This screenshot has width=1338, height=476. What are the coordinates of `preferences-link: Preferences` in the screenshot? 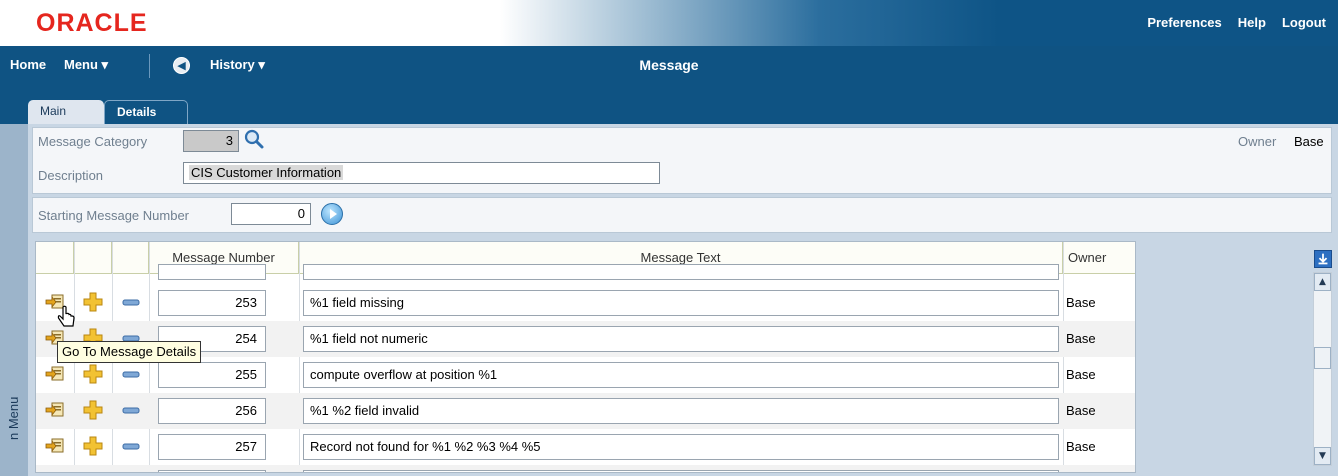 It's located at (1184, 22).